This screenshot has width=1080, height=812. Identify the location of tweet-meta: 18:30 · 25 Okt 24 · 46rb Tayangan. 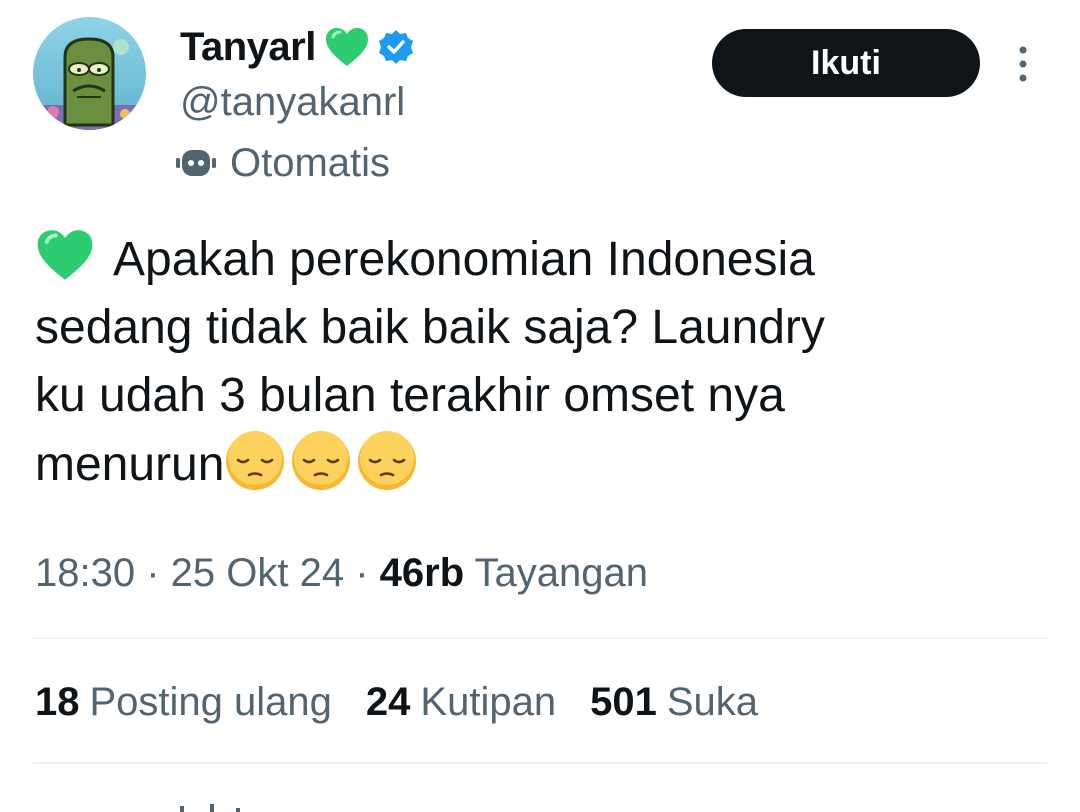
(341, 573).